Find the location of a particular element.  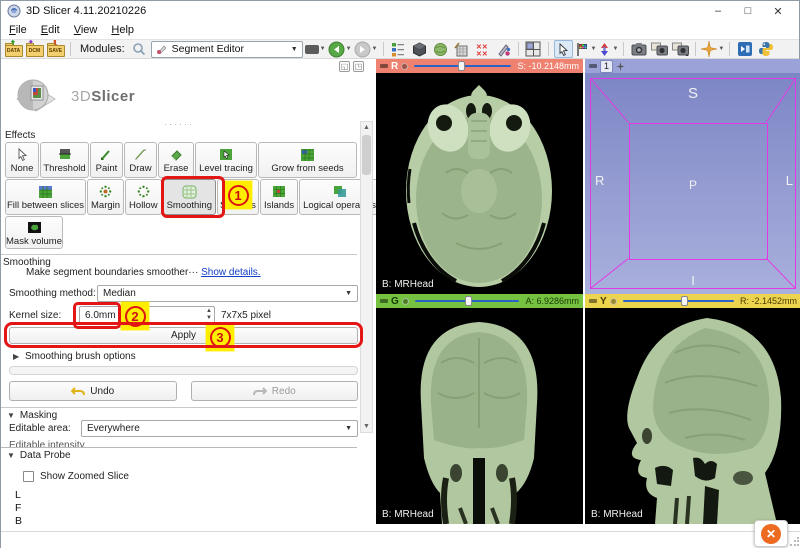

effect-hollow-button: Hollow is located at coordinates (143, 197).